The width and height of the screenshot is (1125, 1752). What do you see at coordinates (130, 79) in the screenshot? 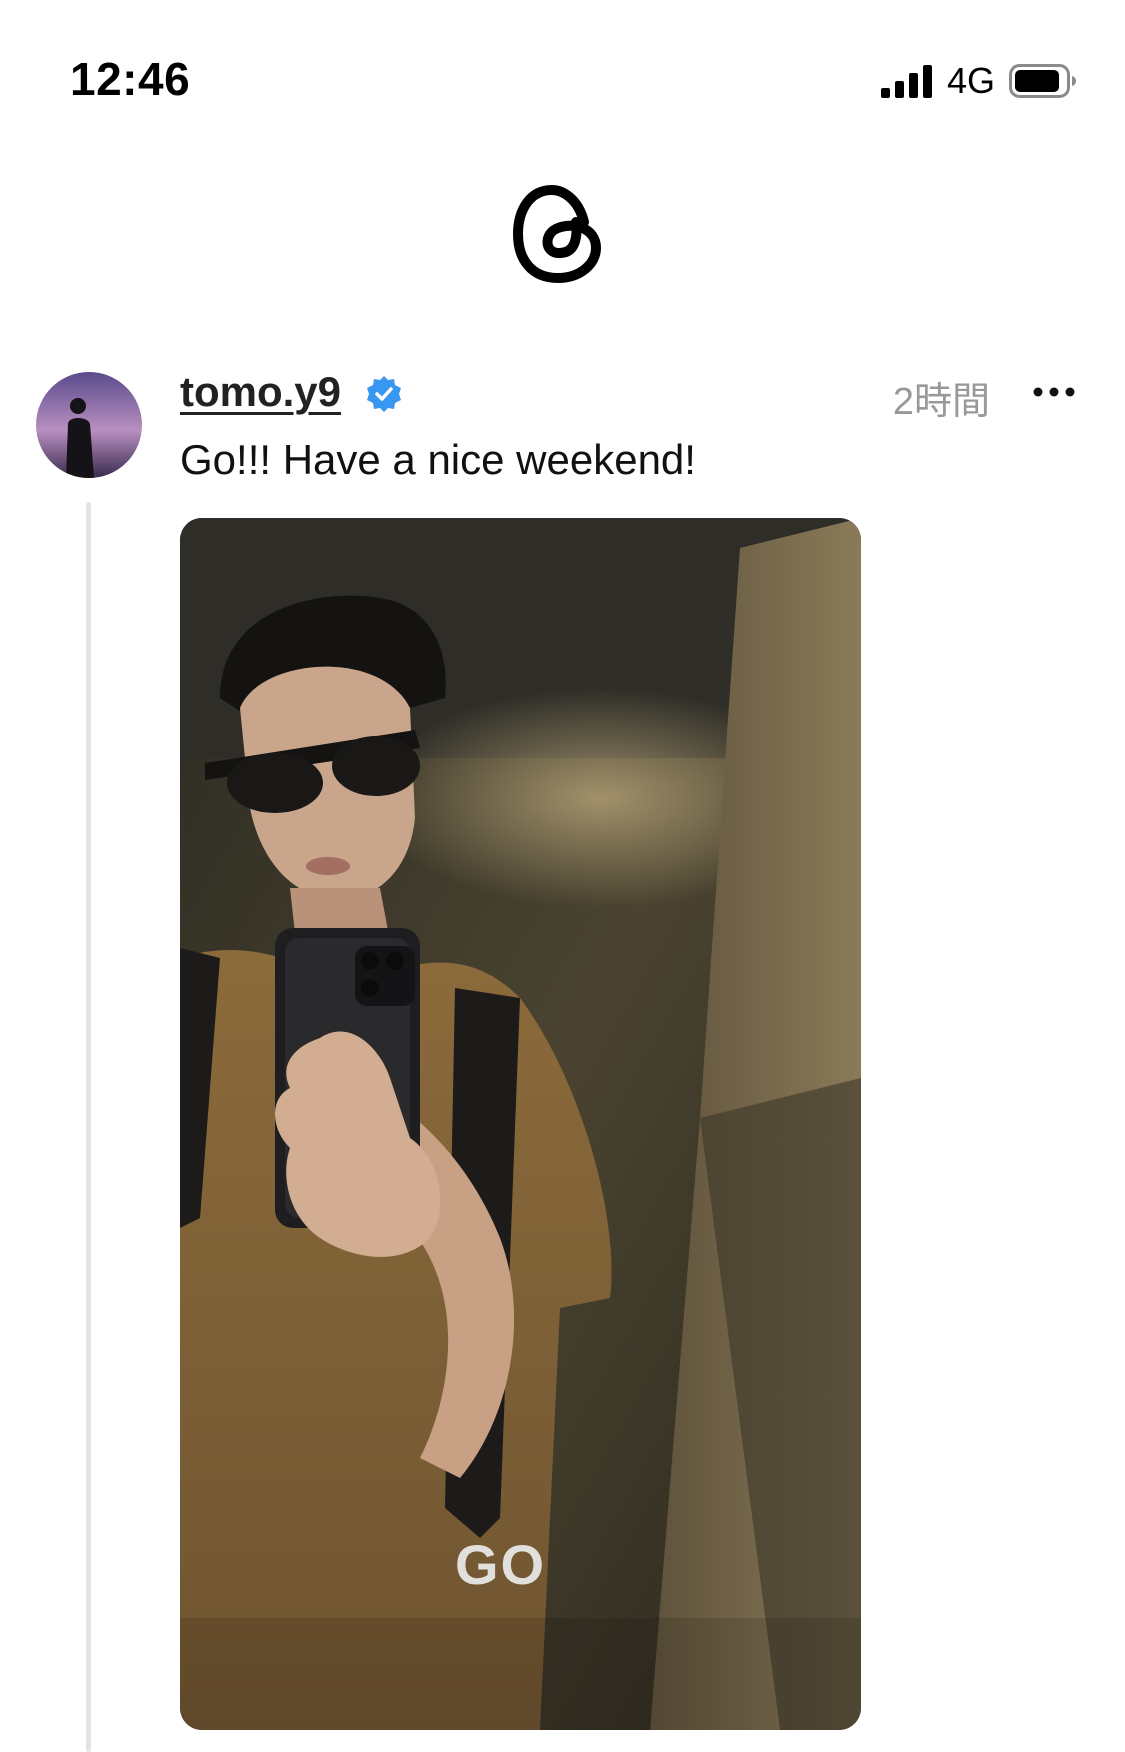
I see `status-time: 12:46` at bounding box center [130, 79].